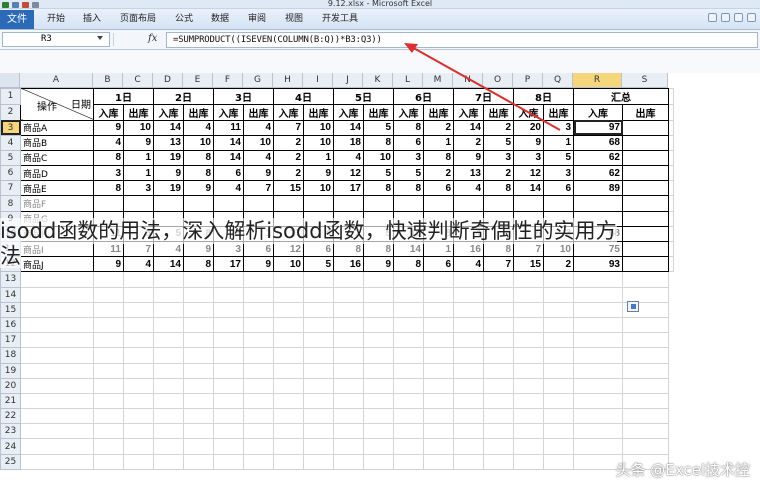  What do you see at coordinates (10, 188) in the screenshot?
I see `row-header-7: 7` at bounding box center [10, 188].